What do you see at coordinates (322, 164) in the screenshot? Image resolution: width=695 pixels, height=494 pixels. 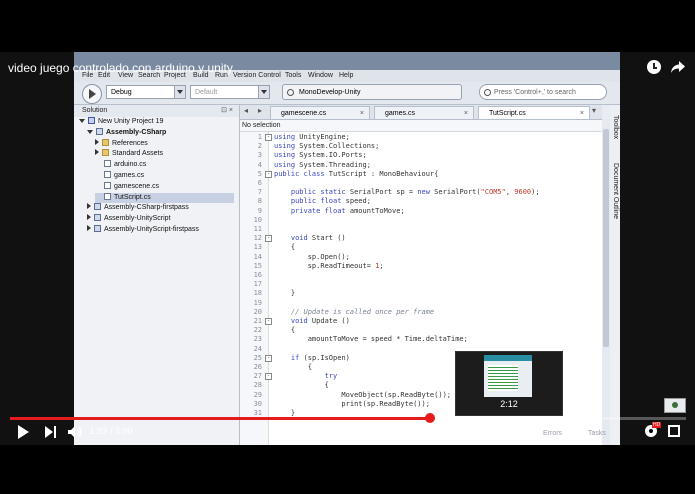 I see `code-text: using System.Threading;` at bounding box center [322, 164].